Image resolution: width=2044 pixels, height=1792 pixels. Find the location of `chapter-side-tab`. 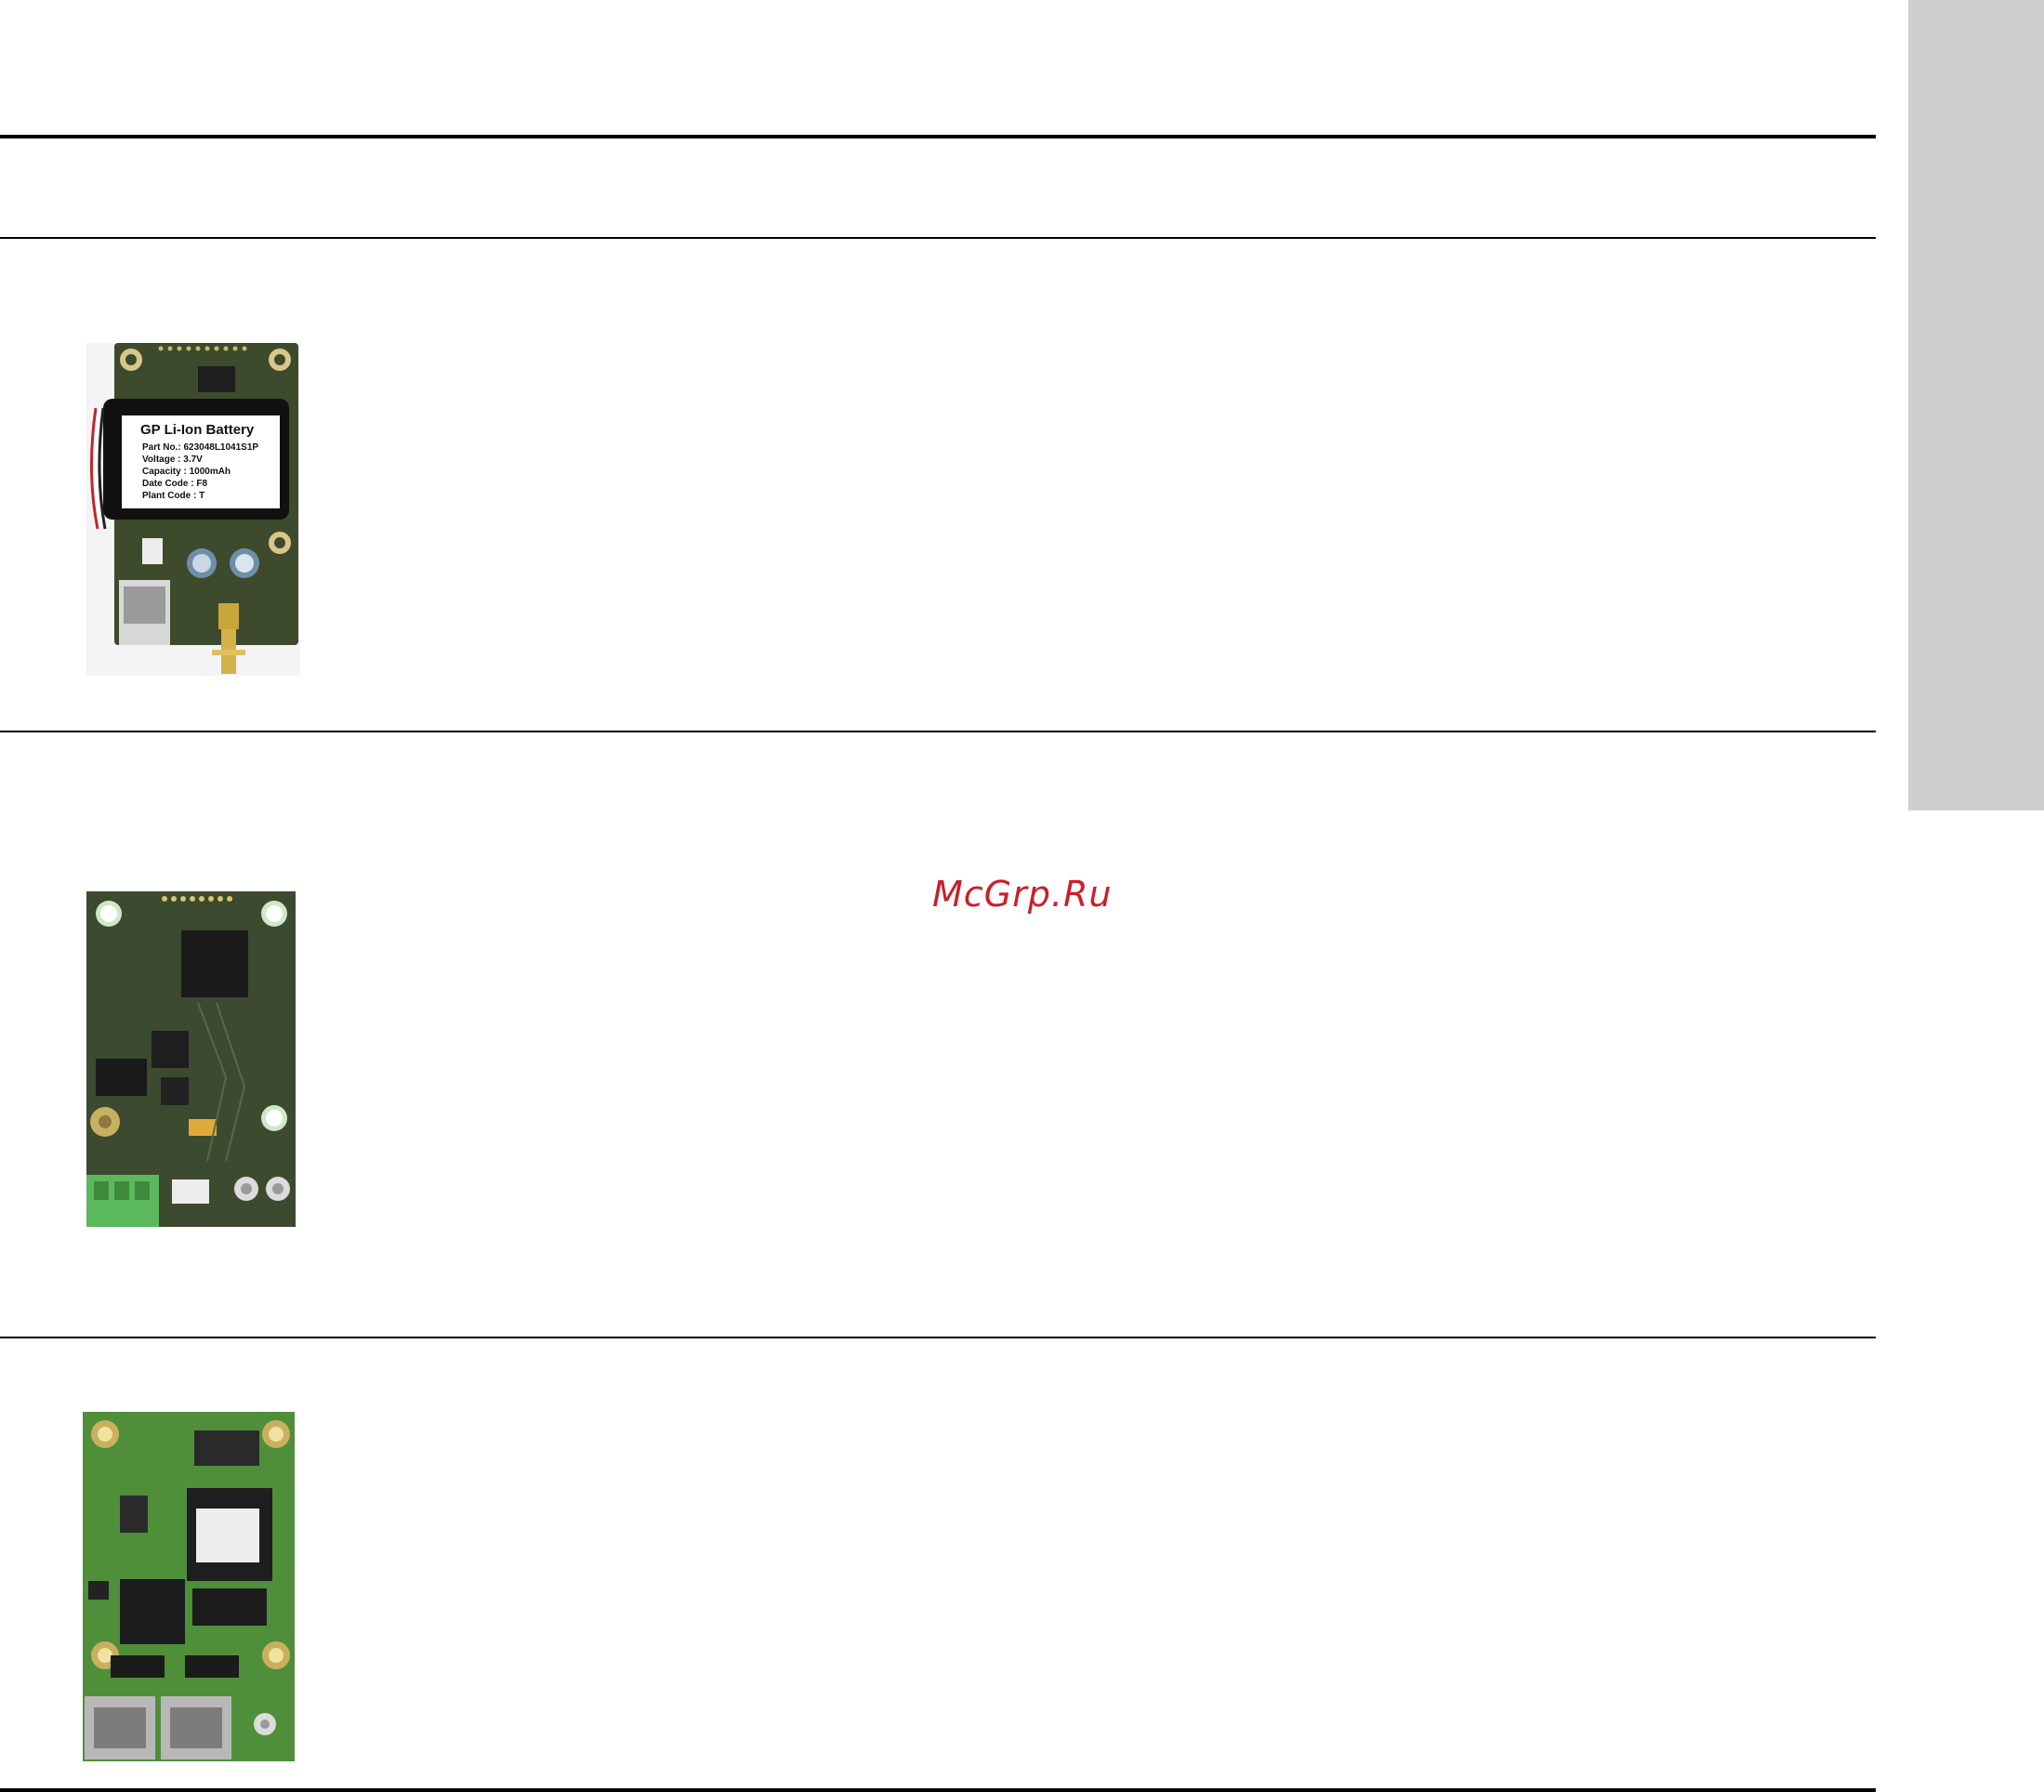

chapter-side-tab is located at coordinates (1976, 405).